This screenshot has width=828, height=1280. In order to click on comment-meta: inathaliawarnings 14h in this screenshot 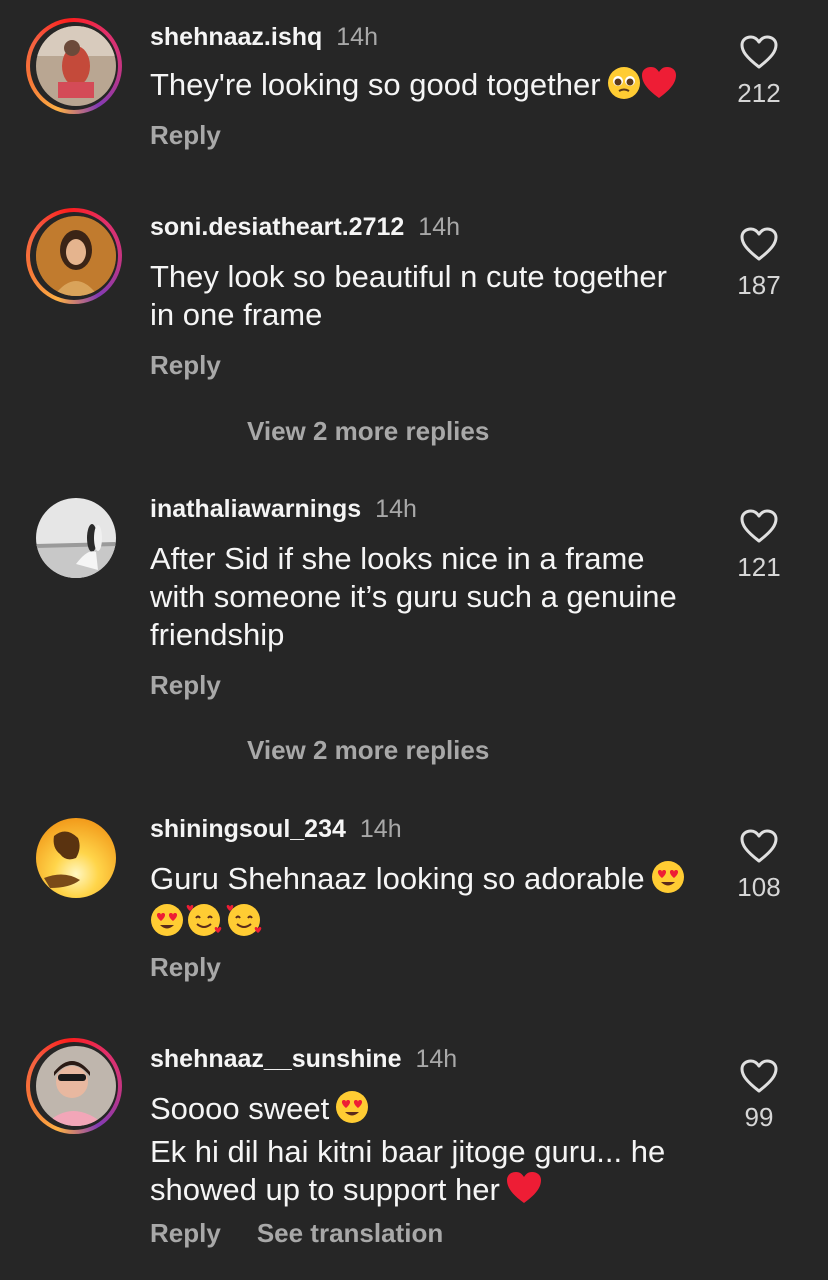, I will do `click(283, 509)`.